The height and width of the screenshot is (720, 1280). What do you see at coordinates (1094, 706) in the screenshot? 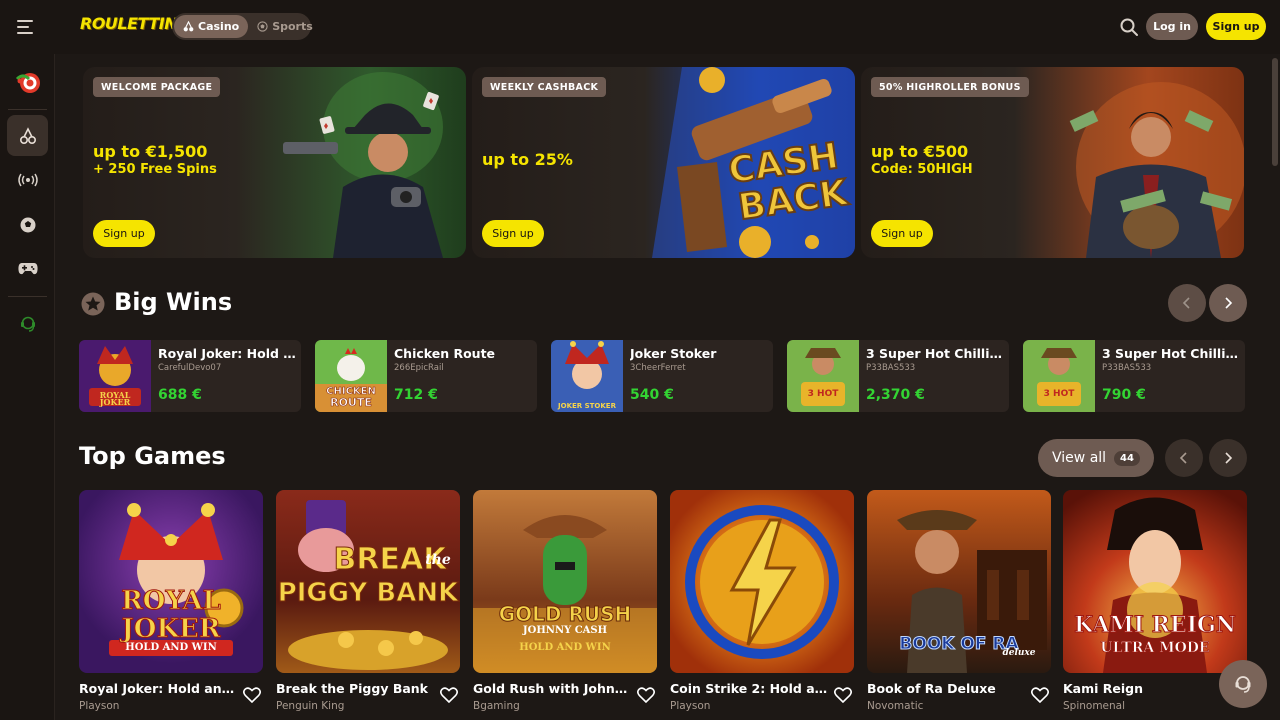
I see `game-provider: Spinomenal` at bounding box center [1094, 706].